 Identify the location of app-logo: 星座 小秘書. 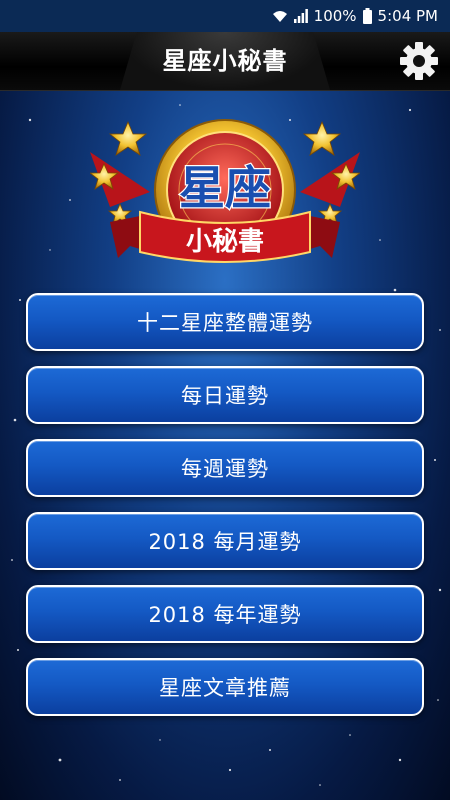
(225, 191).